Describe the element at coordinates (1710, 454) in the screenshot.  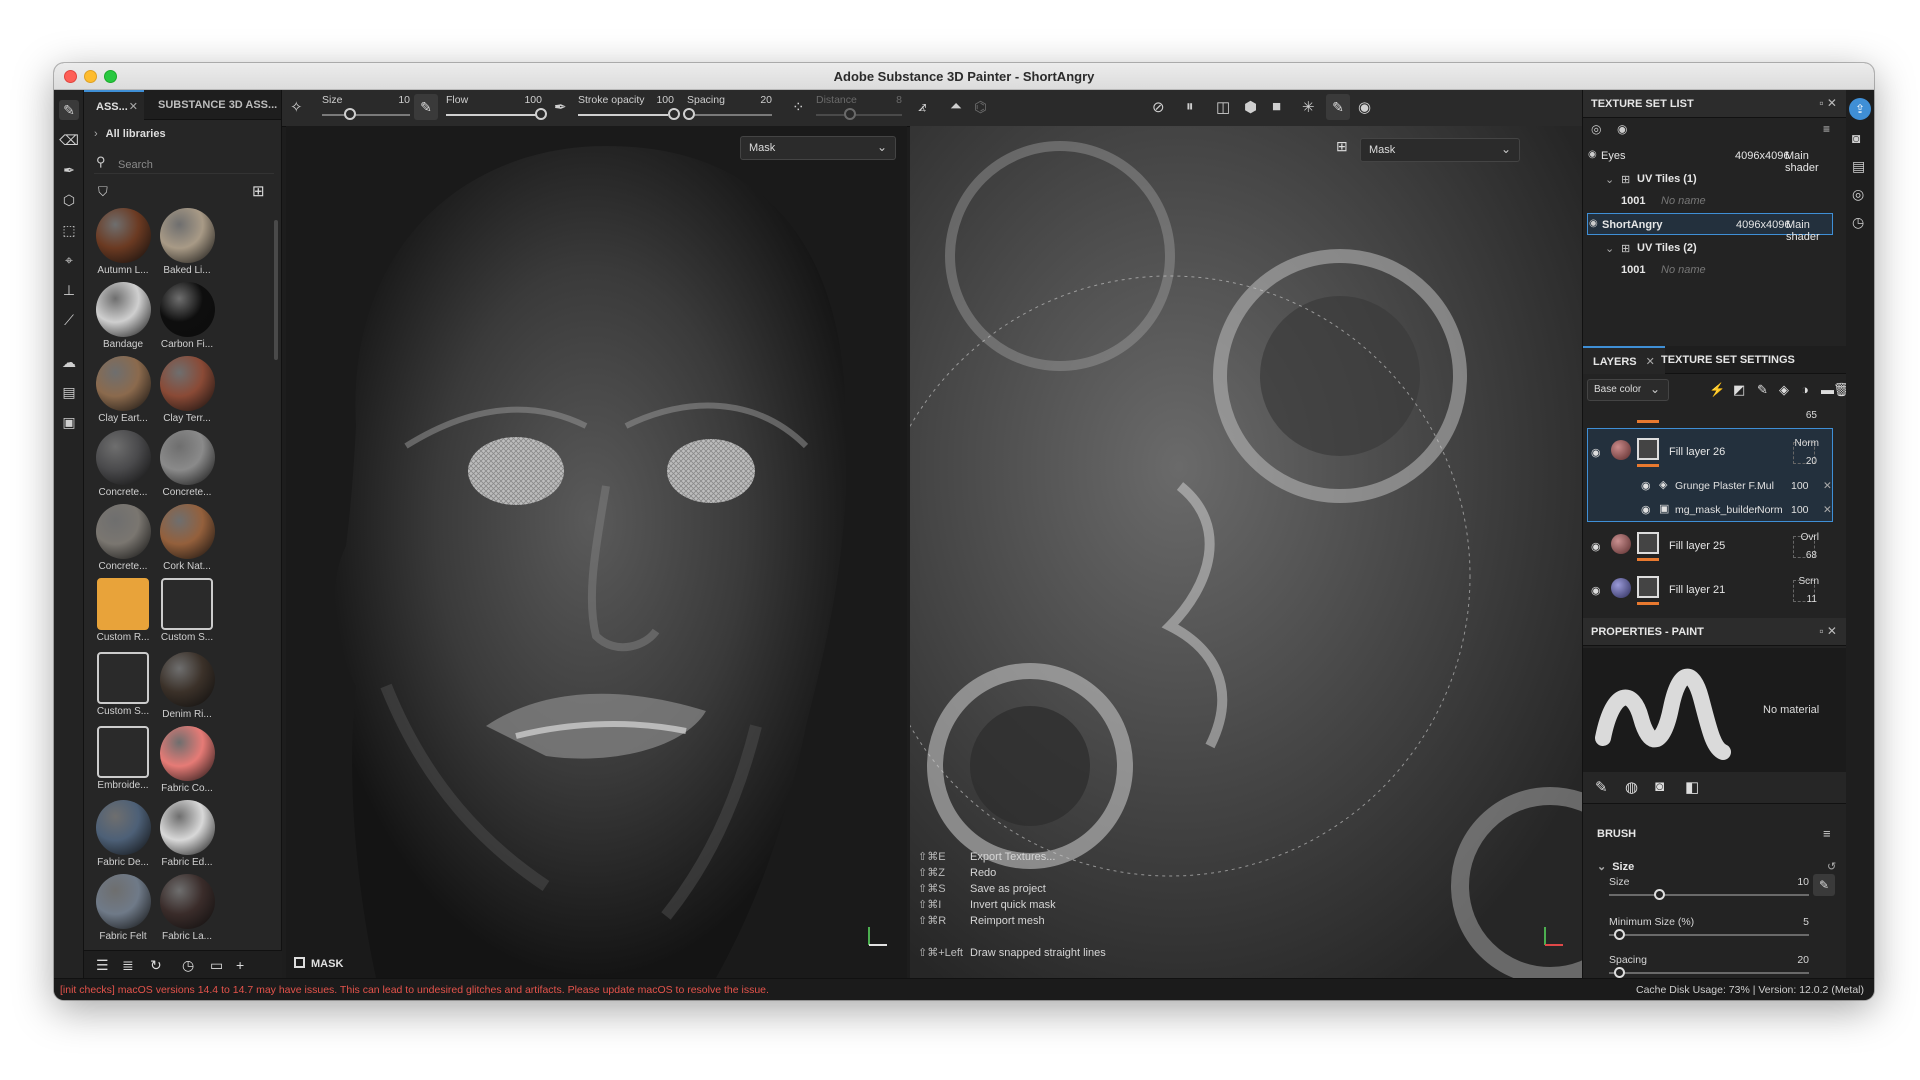
I see `layer-row: ◉ Fill layer 26 Norm 20` at that location.